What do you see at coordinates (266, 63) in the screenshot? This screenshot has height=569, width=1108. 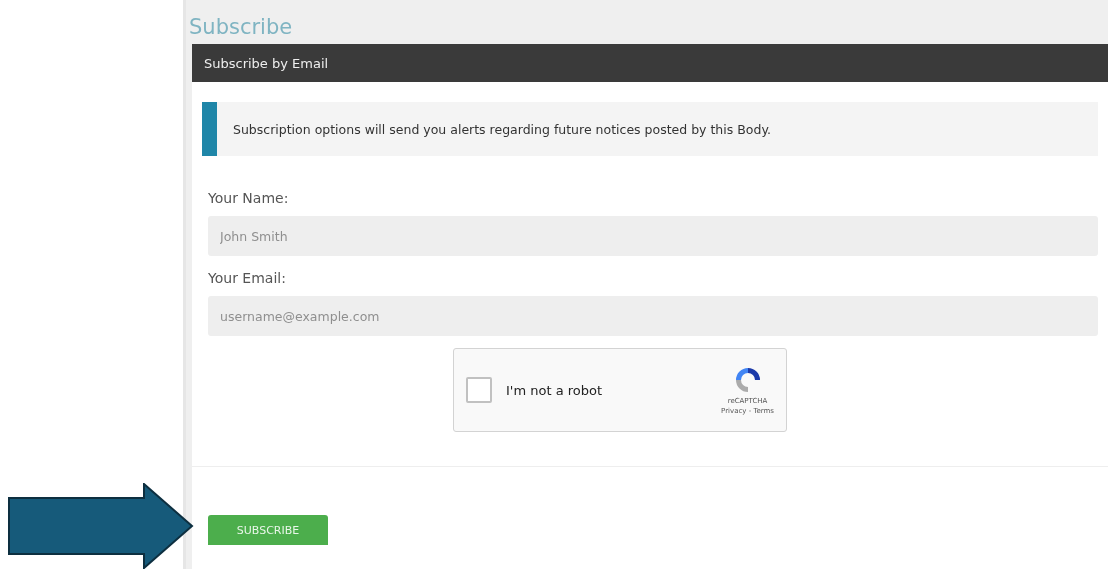 I see `panel-heading: Subscribe by Email` at bounding box center [266, 63].